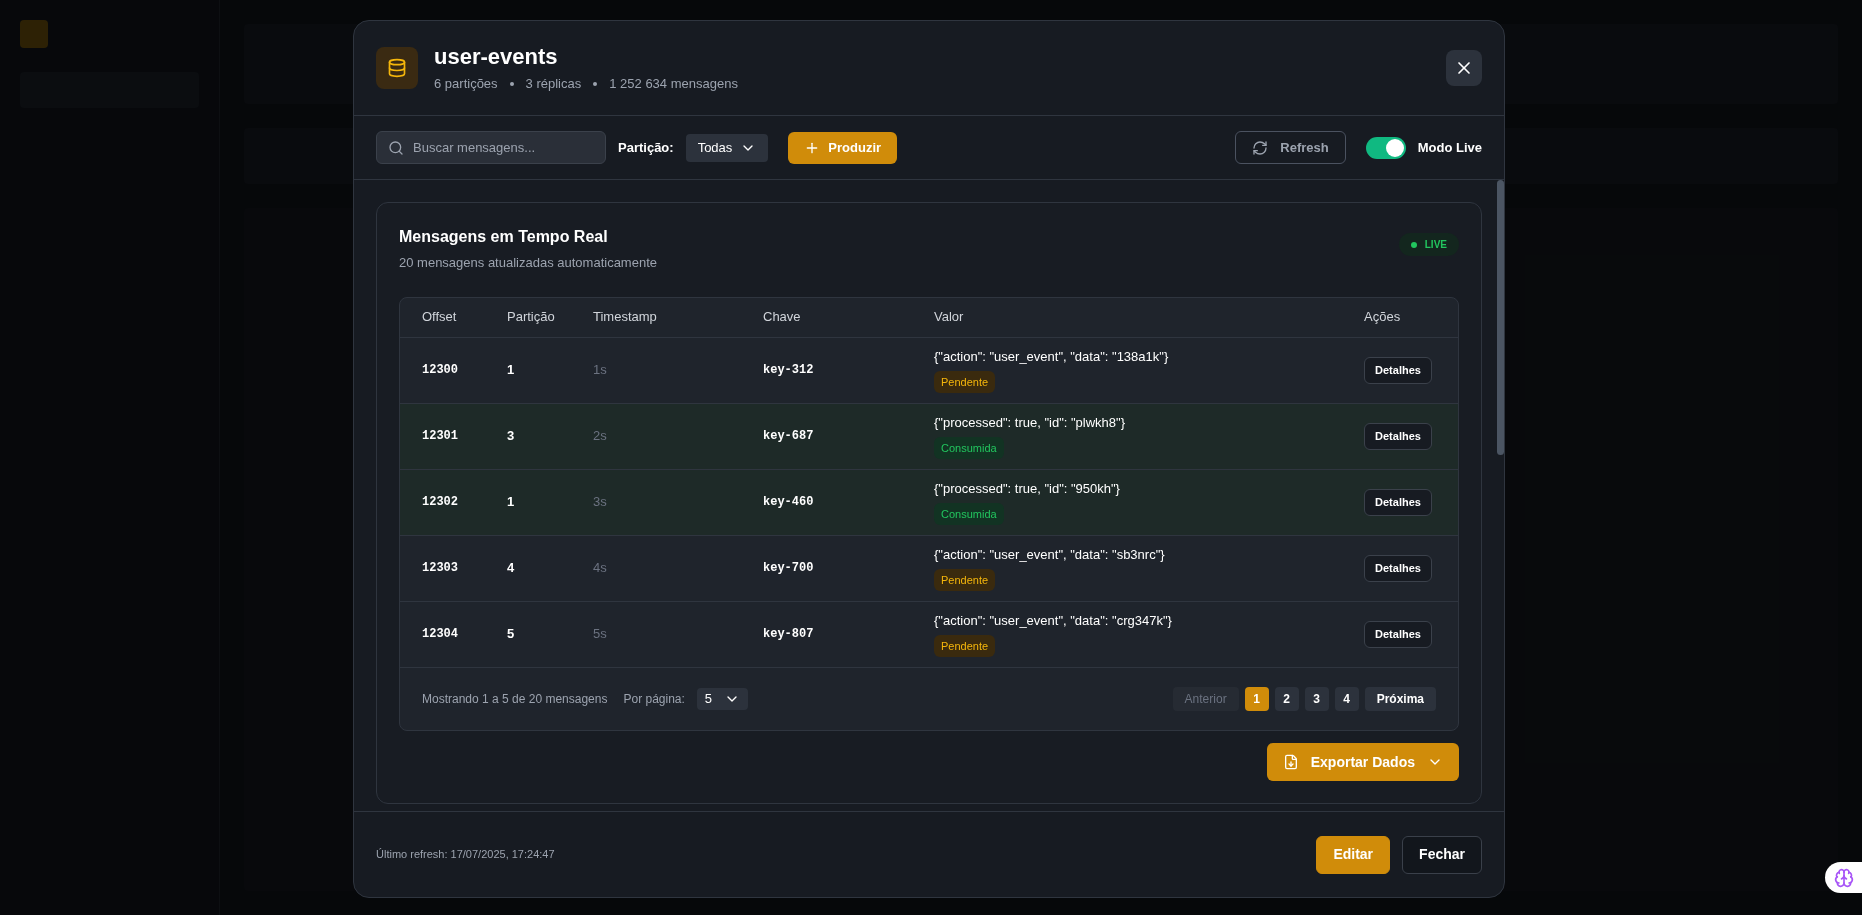  What do you see at coordinates (1049, 555) in the screenshot?
I see `value-cell-text: {"action": "user_event", "data": "sb3nrc"}` at bounding box center [1049, 555].